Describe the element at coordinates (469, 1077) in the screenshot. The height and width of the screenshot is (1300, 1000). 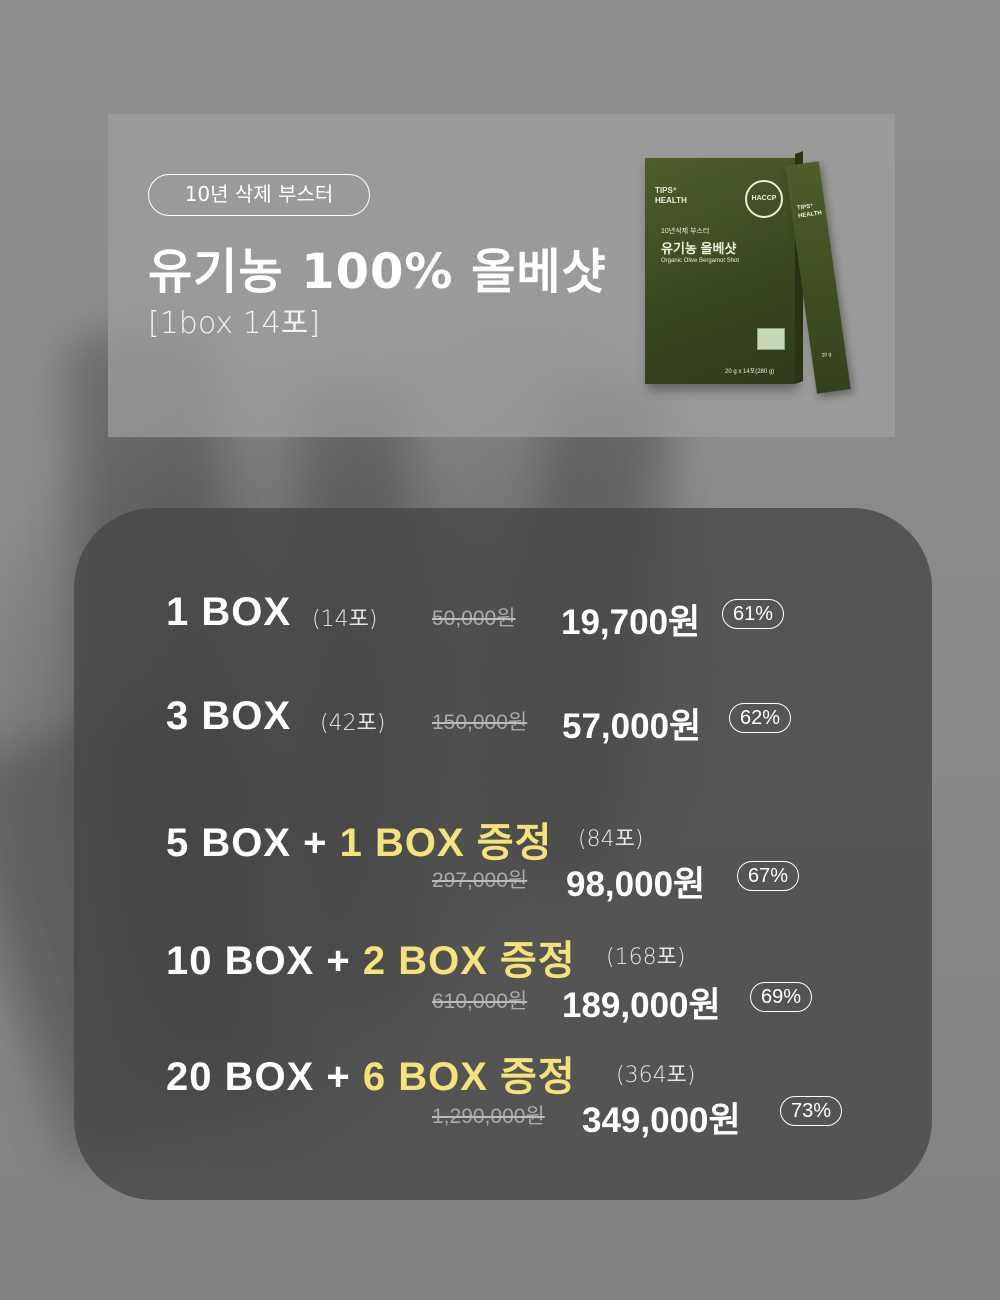
I see `offer-gift: 6 BOX 증정` at that location.